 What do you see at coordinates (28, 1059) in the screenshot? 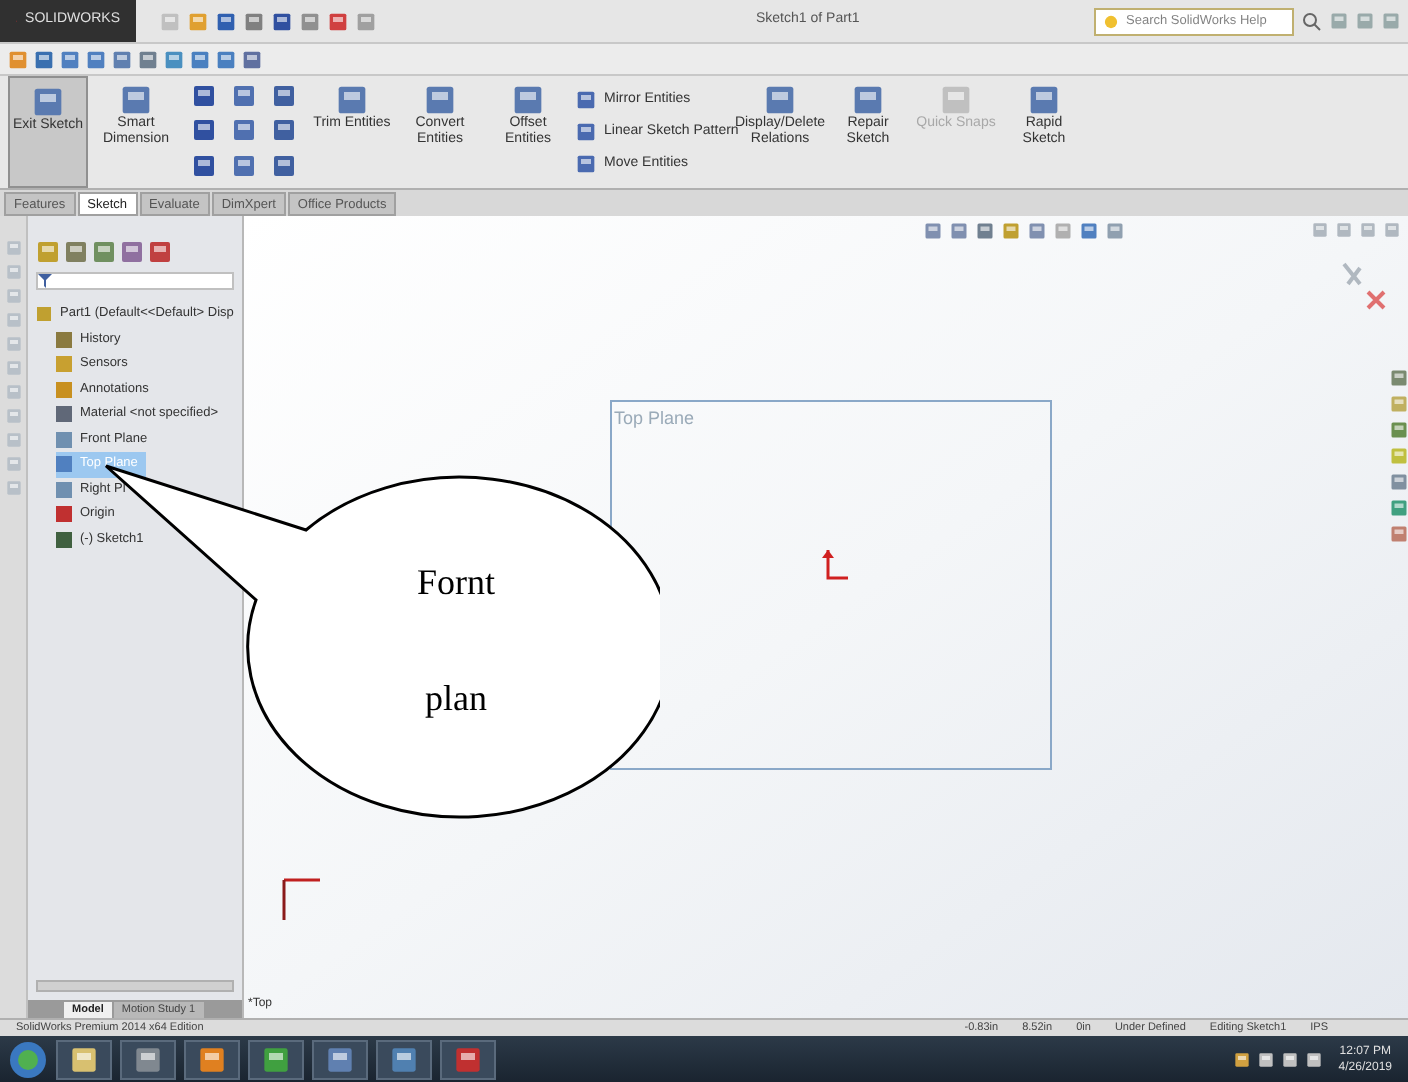
I see `start-button` at bounding box center [28, 1059].